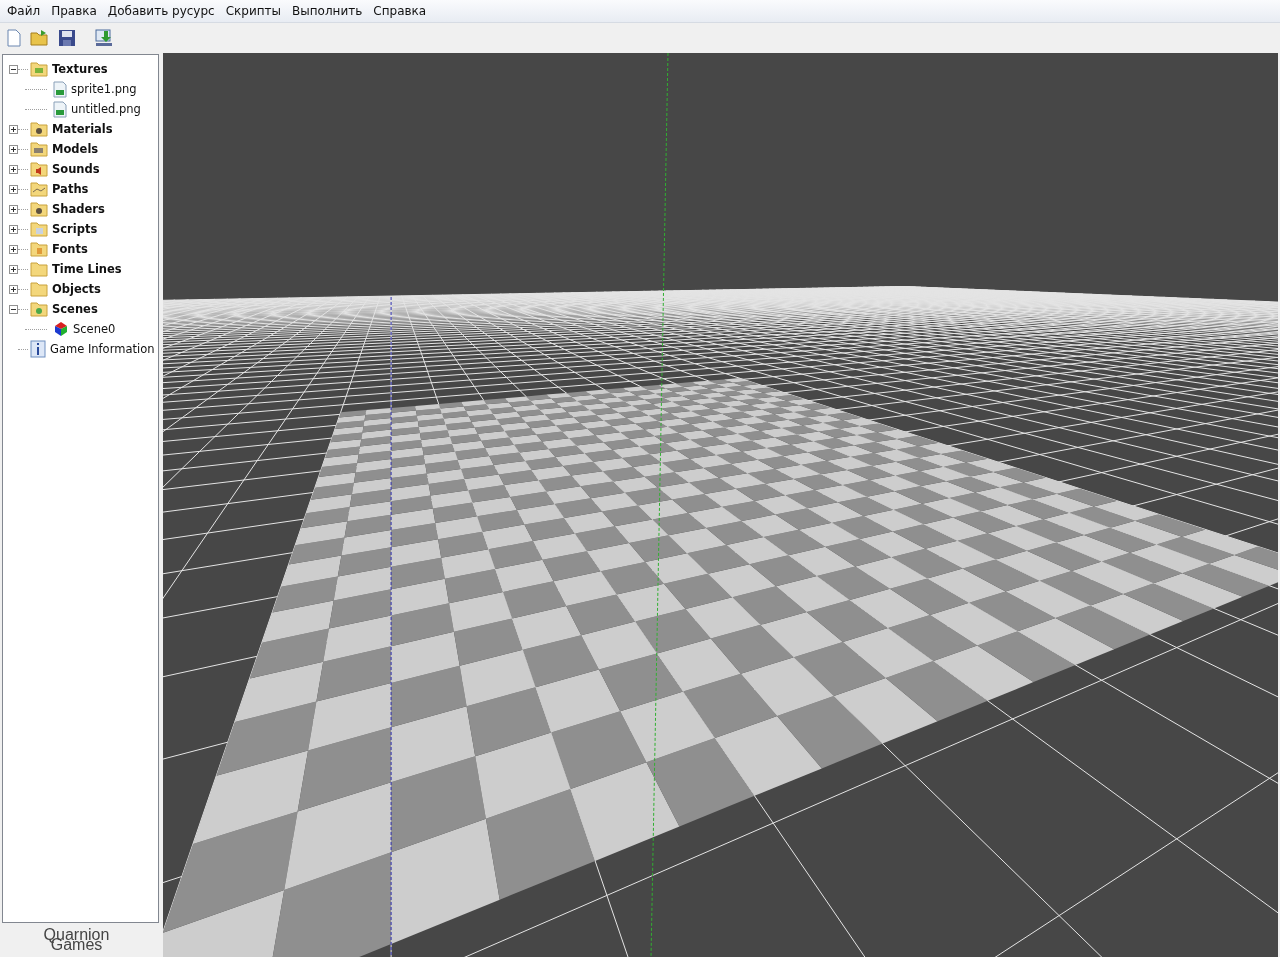 This screenshot has width=1280, height=957. What do you see at coordinates (162, 11) in the screenshot?
I see `menu-item: Добавить русурс` at bounding box center [162, 11].